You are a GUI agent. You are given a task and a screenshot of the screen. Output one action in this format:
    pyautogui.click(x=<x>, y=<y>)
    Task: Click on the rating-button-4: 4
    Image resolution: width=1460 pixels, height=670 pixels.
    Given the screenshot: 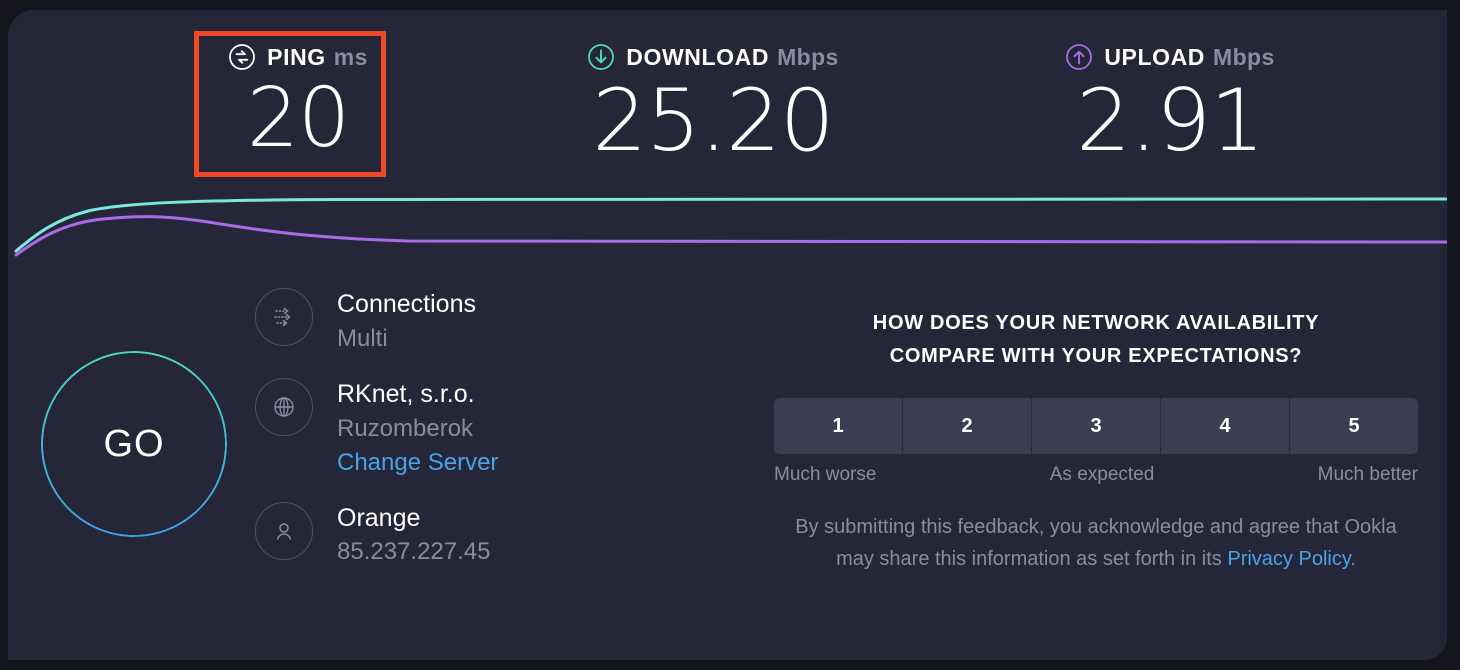 What is the action you would take?
    pyautogui.click(x=1225, y=426)
    